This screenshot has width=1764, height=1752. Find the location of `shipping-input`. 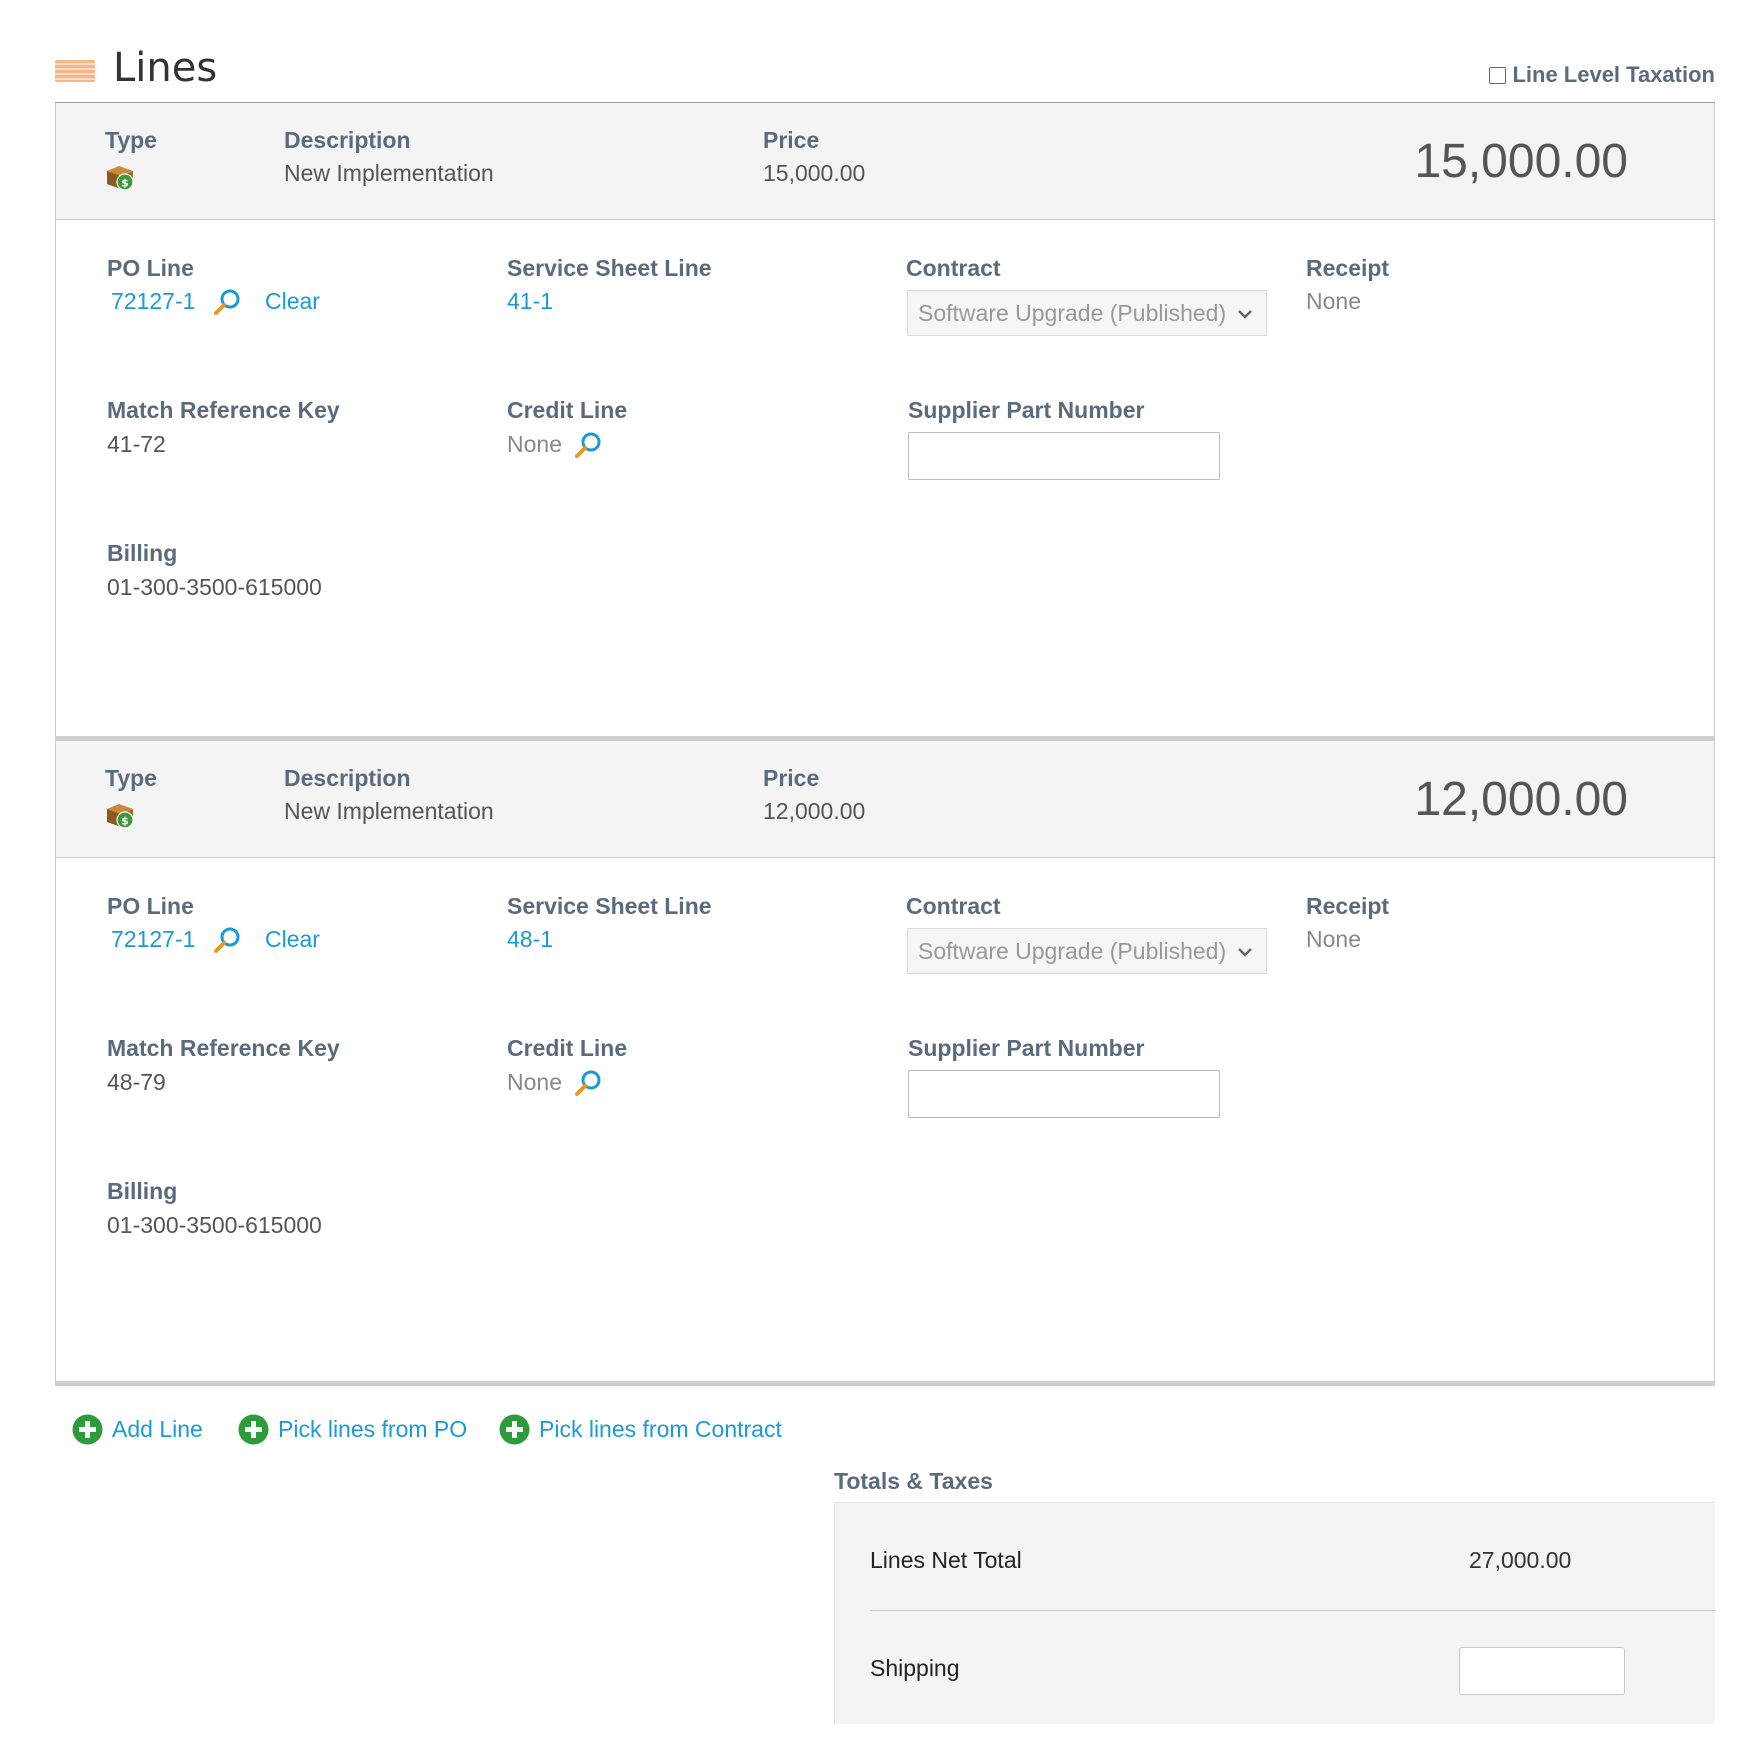

shipping-input is located at coordinates (1542, 1671).